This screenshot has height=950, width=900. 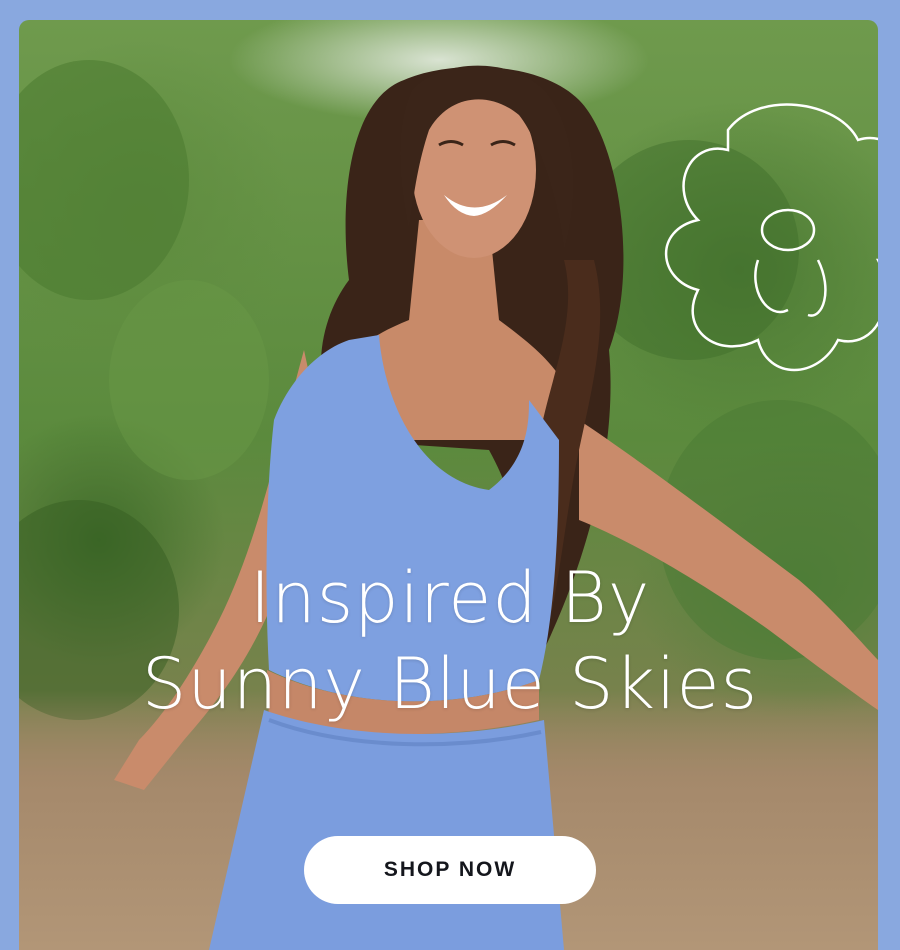 What do you see at coordinates (450, 598) in the screenshot?
I see `headline-line-1: Inspired By` at bounding box center [450, 598].